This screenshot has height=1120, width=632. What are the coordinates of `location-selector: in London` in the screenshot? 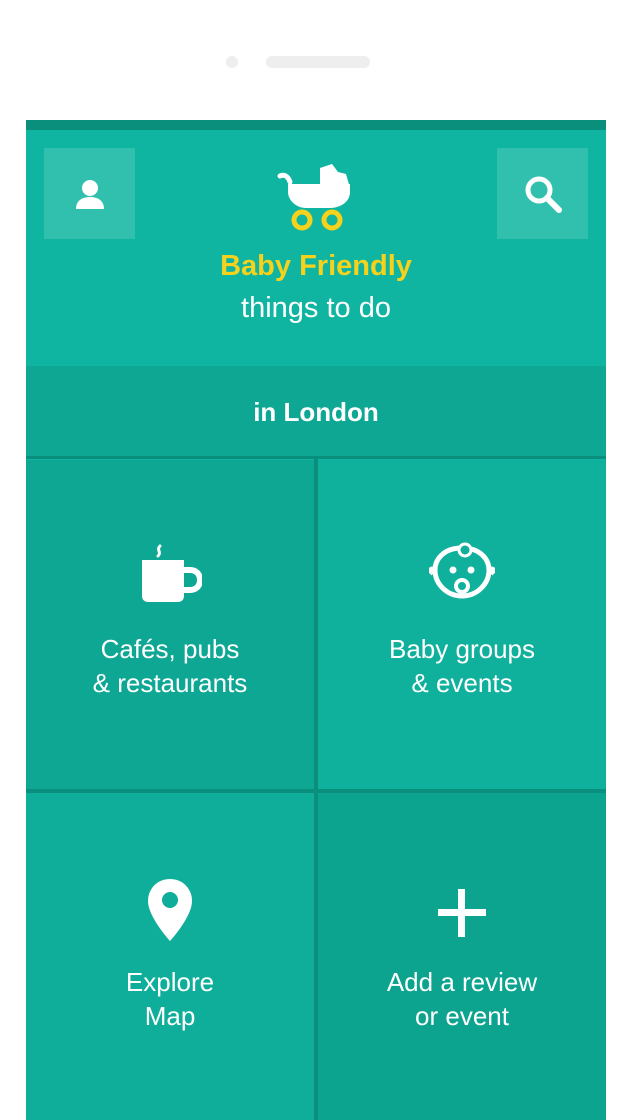 It's located at (316, 412).